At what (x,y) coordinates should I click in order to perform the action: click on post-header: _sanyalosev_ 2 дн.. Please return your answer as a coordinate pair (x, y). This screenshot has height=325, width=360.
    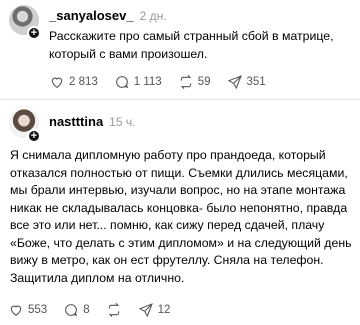
    Looking at the image, I should click on (108, 15).